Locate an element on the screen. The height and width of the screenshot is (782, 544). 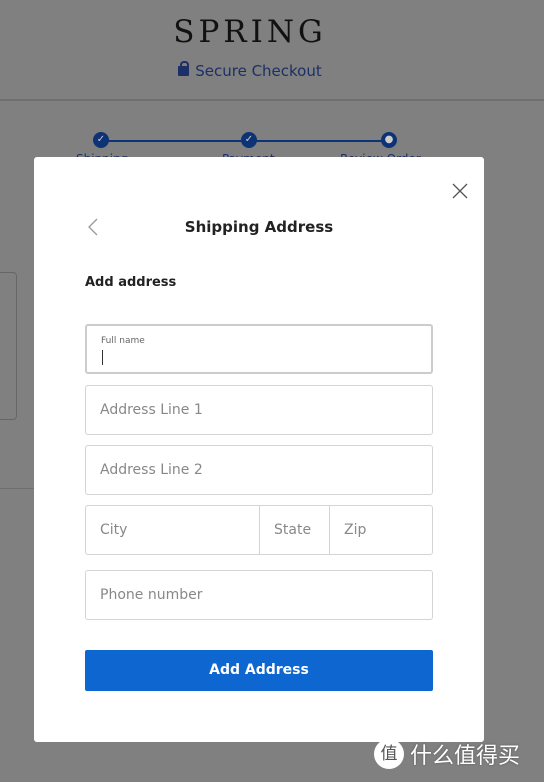
zip-input: Zip is located at coordinates (381, 530).